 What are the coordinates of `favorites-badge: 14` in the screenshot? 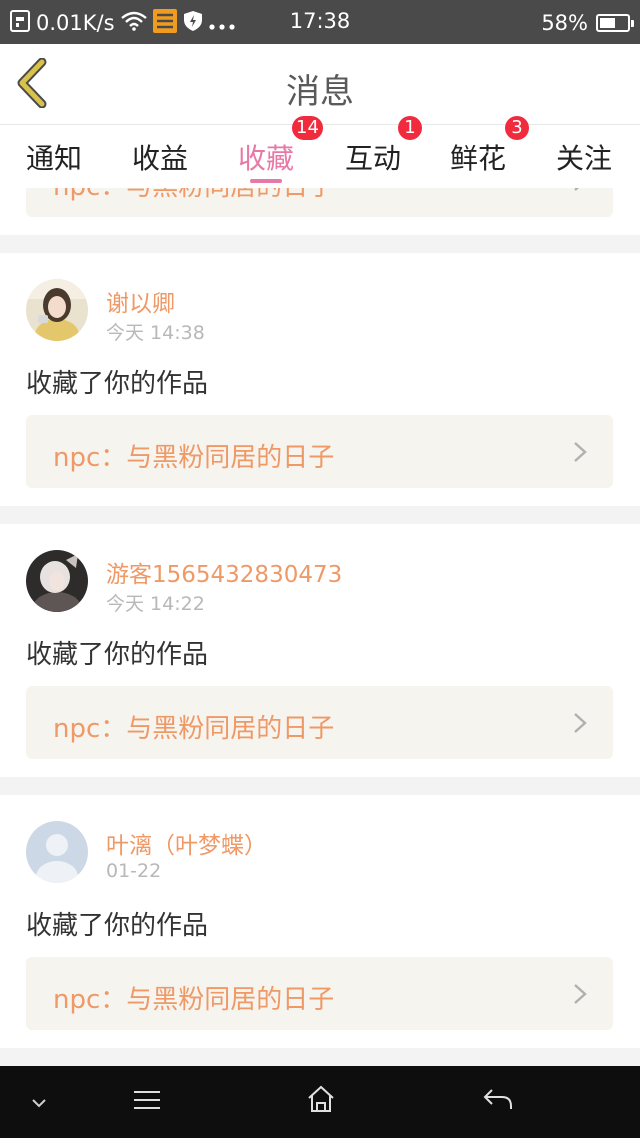 It's located at (307, 128).